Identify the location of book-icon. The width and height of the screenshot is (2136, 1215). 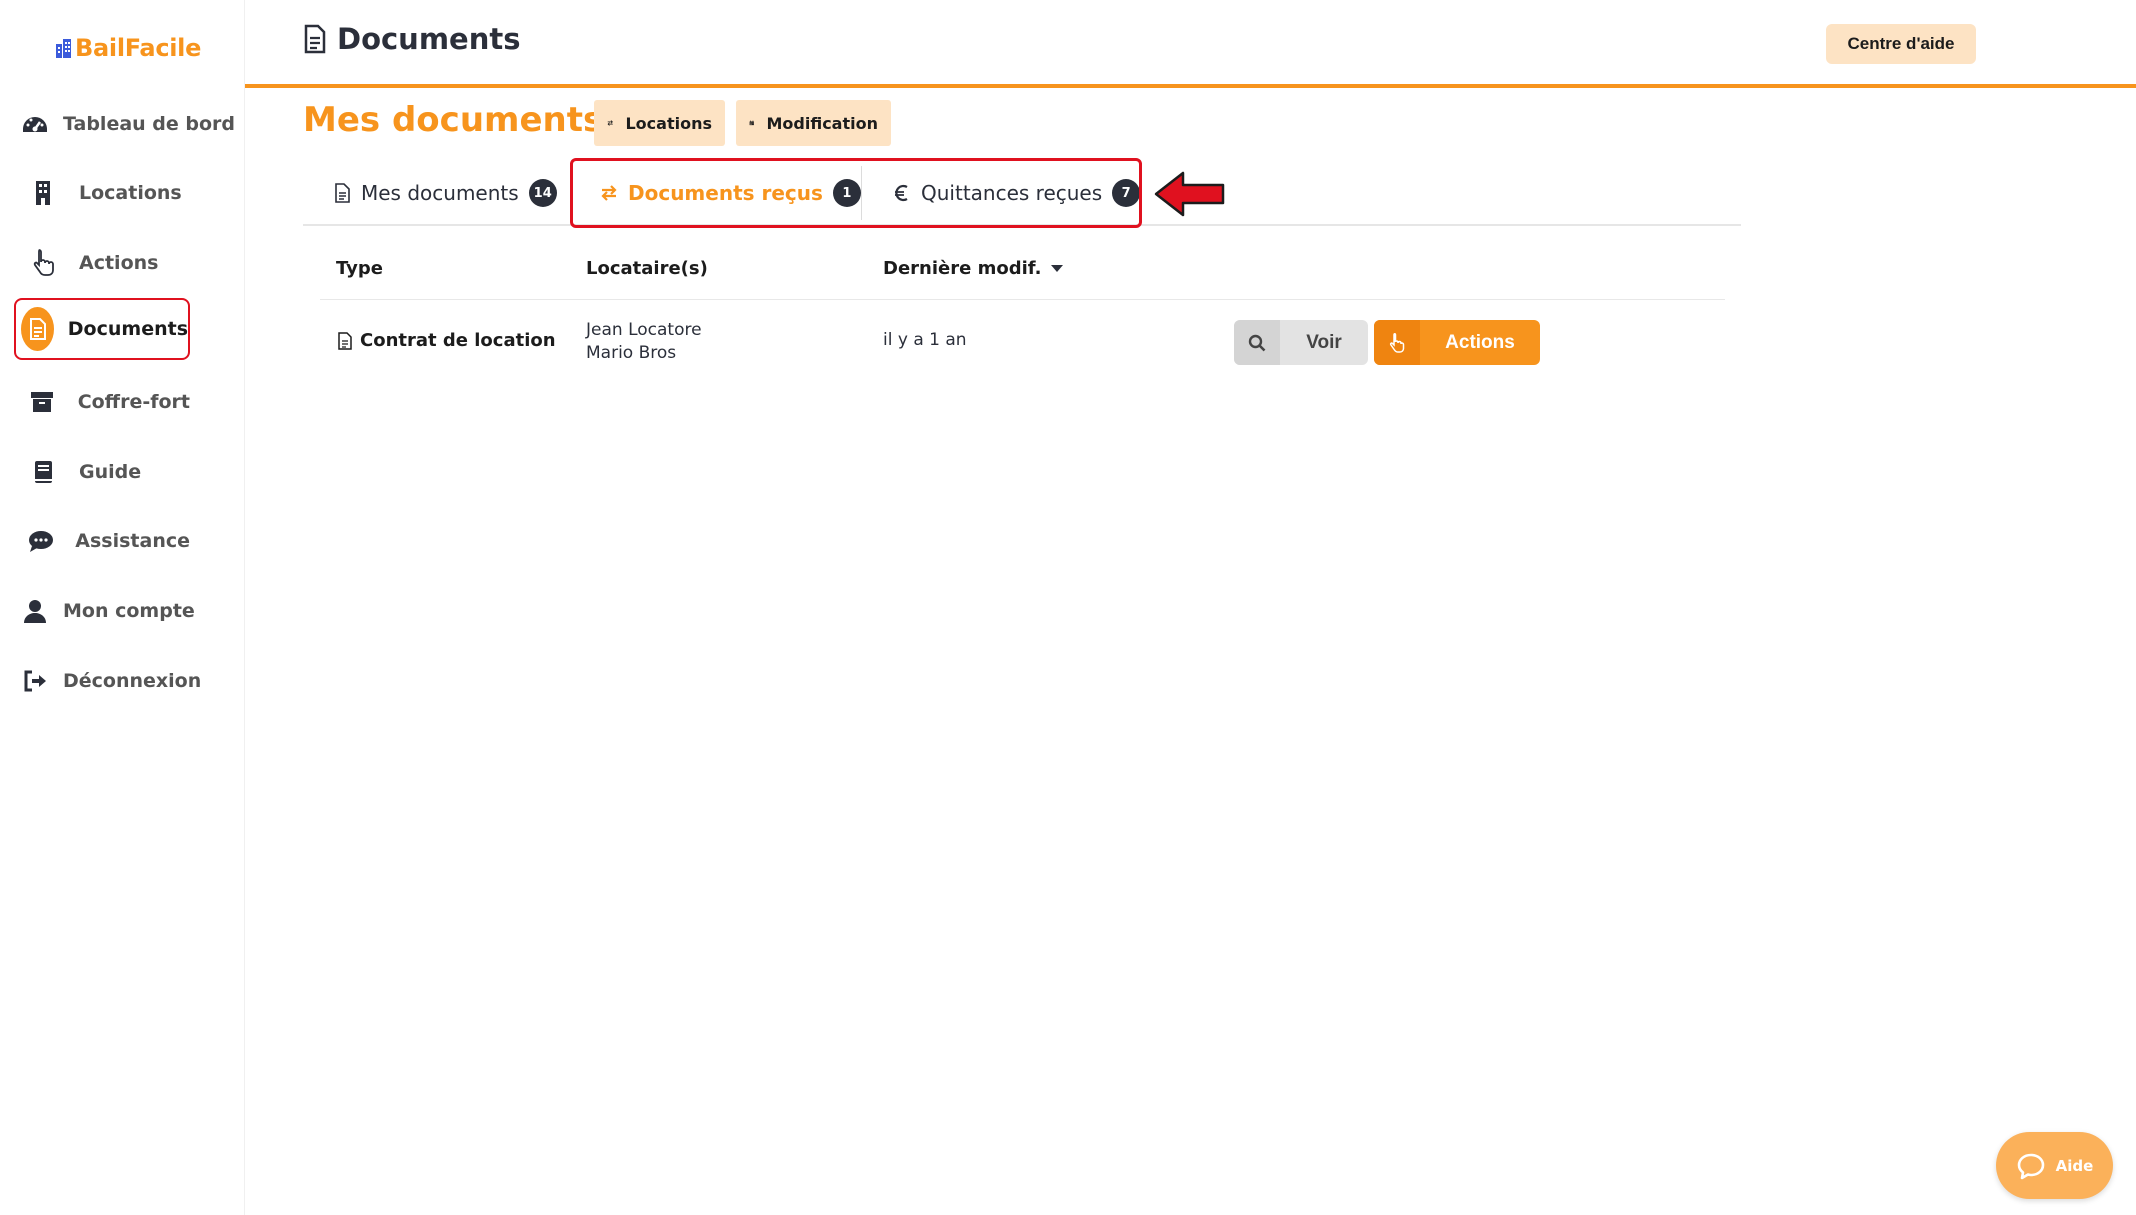
(43, 472).